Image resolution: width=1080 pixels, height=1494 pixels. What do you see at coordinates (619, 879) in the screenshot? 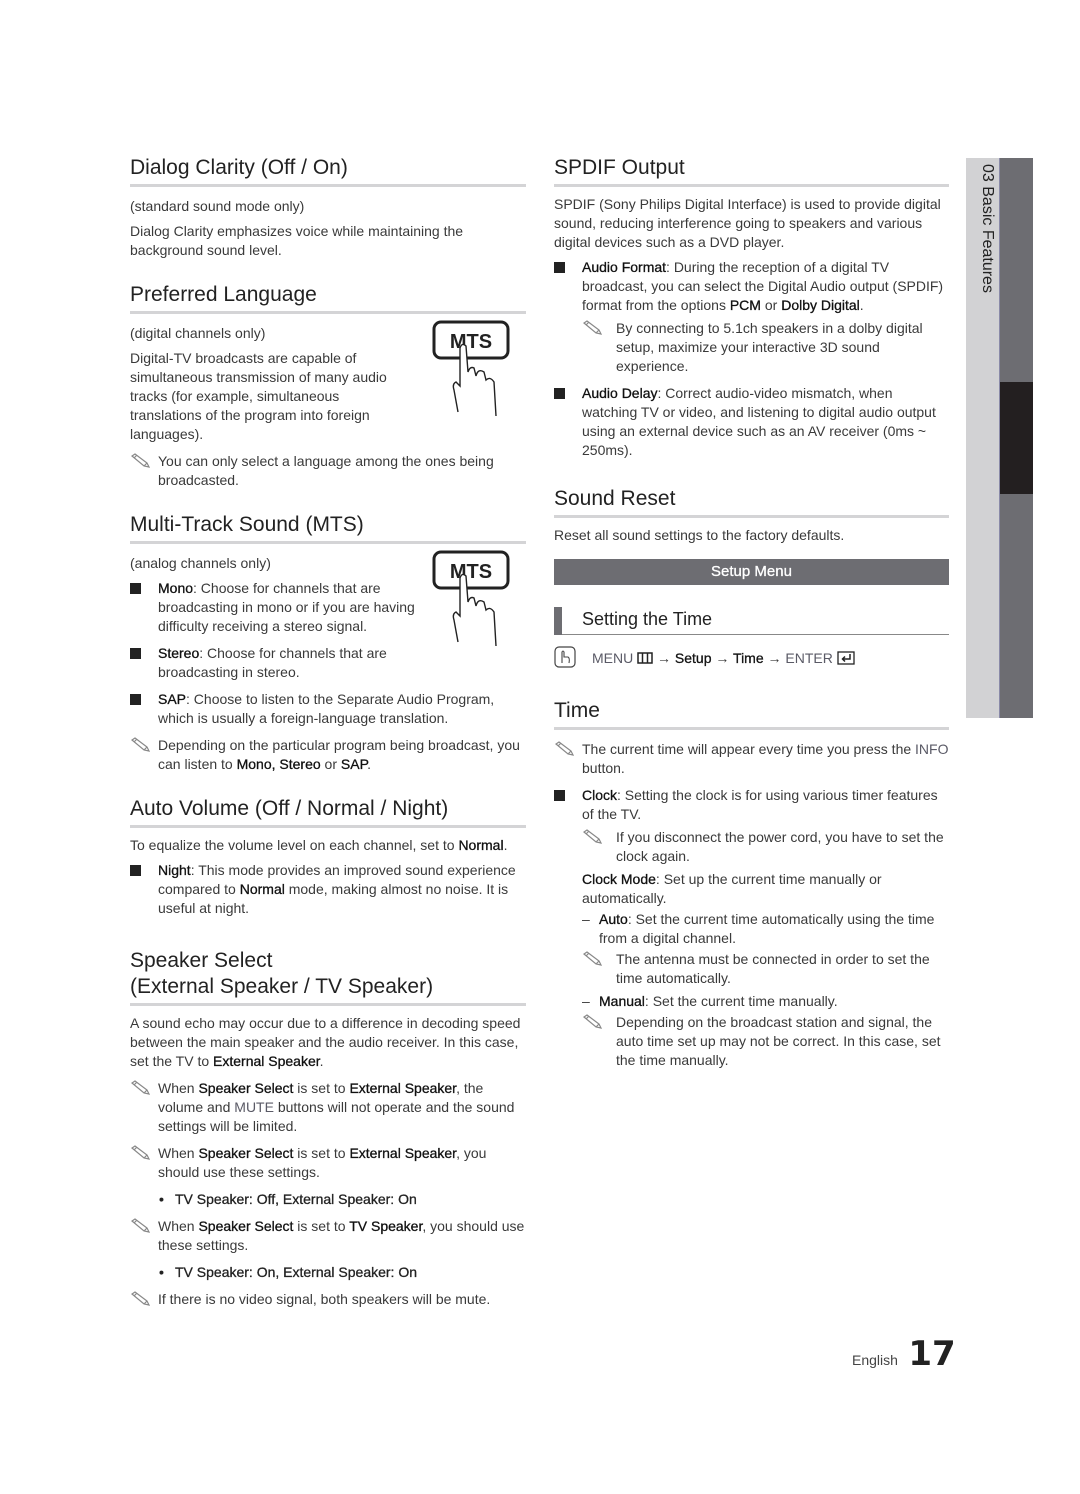
I see `term: Clock Mode` at bounding box center [619, 879].